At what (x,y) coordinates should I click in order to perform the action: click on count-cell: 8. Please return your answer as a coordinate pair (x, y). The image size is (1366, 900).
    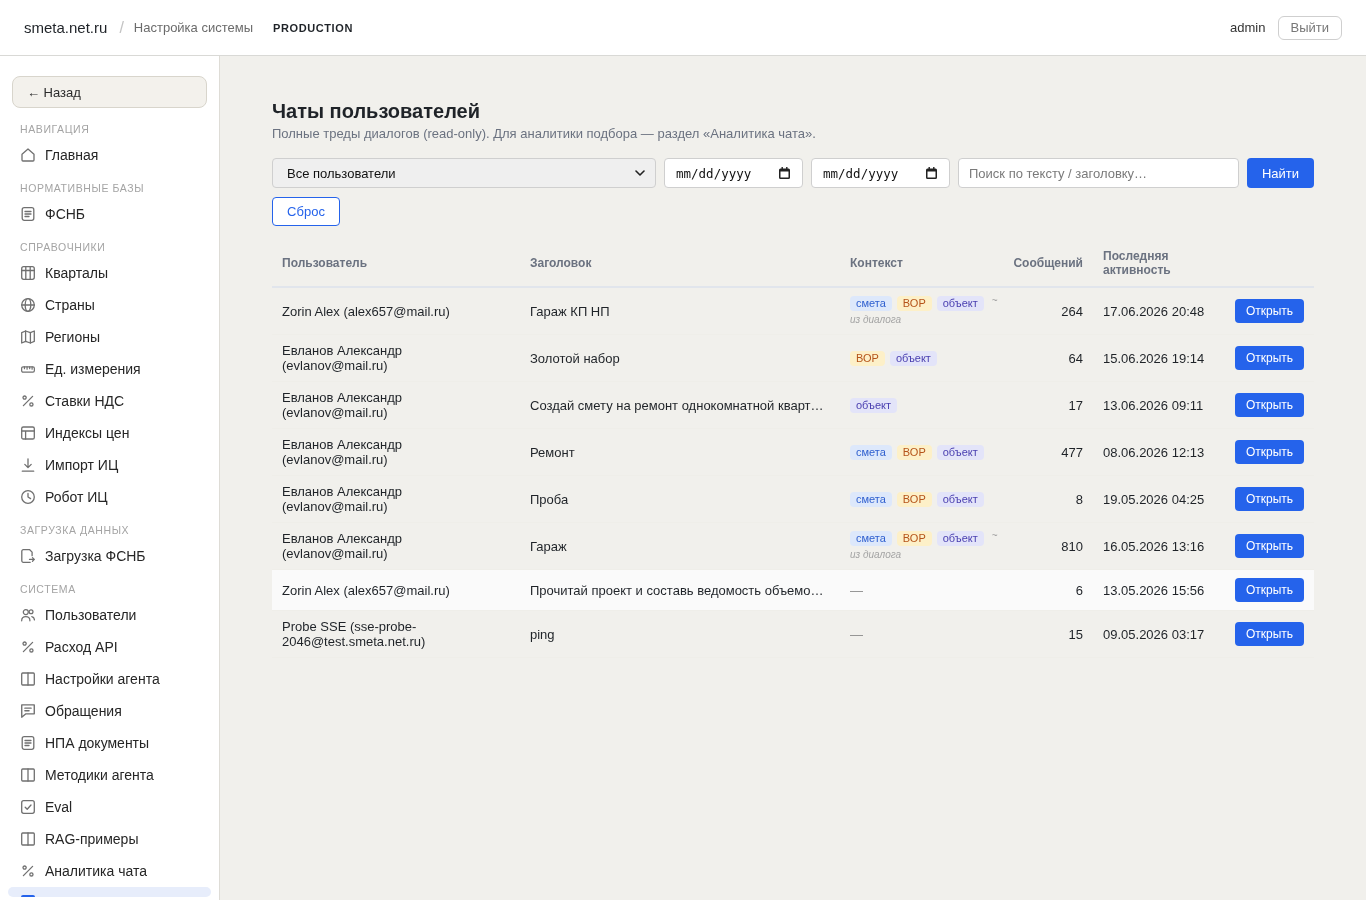
    Looking at the image, I should click on (1046, 499).